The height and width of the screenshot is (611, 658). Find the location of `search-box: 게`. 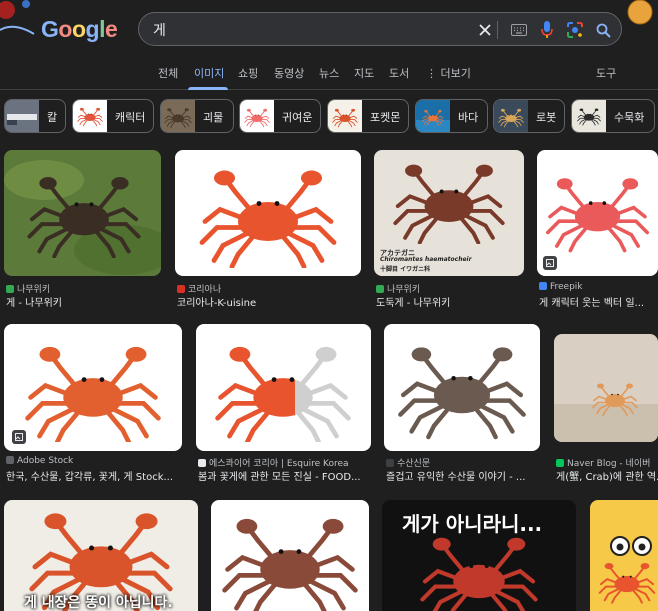

search-box: 게 is located at coordinates (380, 29).